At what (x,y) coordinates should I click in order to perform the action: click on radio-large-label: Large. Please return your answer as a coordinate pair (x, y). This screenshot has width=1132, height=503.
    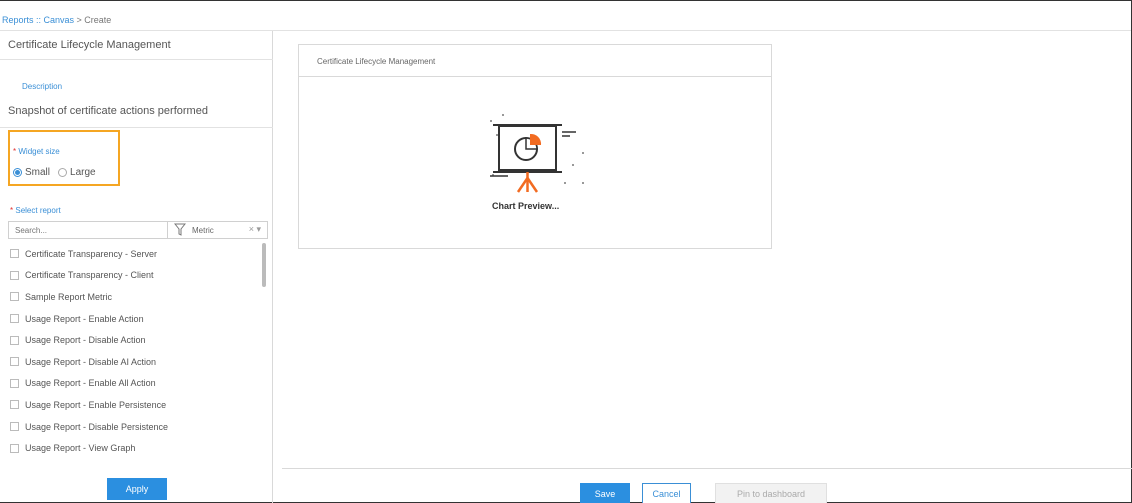
    Looking at the image, I should click on (83, 172).